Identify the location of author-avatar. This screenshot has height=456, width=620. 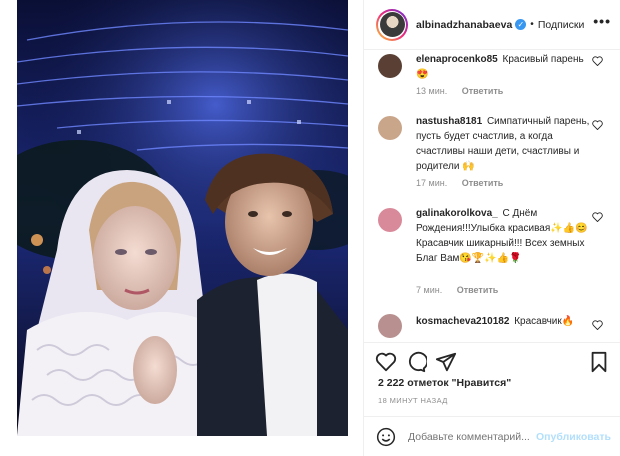
(392, 24).